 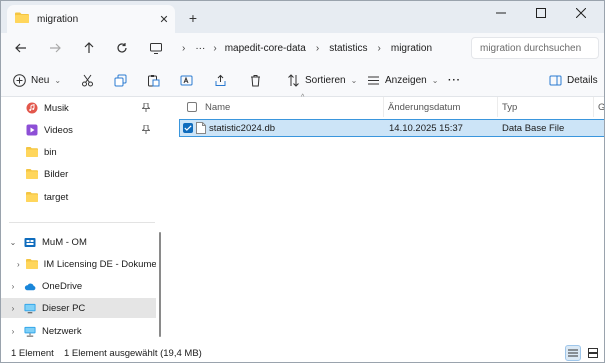 I want to click on breadcrumb-statistics: statistics, so click(x=348, y=48).